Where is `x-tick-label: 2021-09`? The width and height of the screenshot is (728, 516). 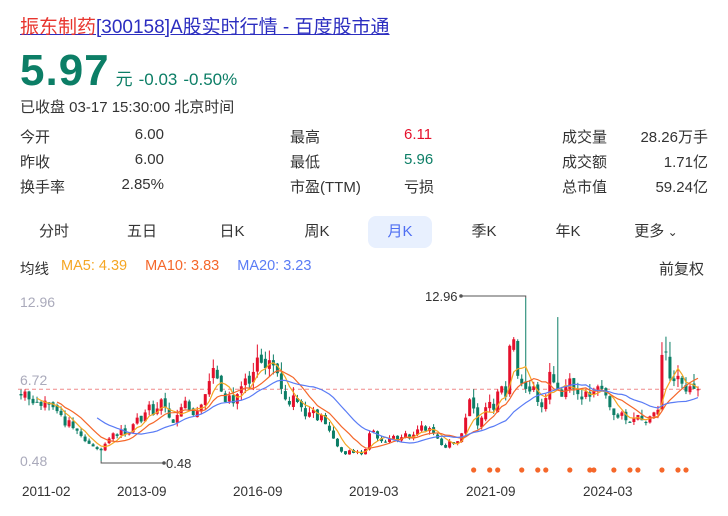 x-tick-label: 2021-09 is located at coordinates (491, 491).